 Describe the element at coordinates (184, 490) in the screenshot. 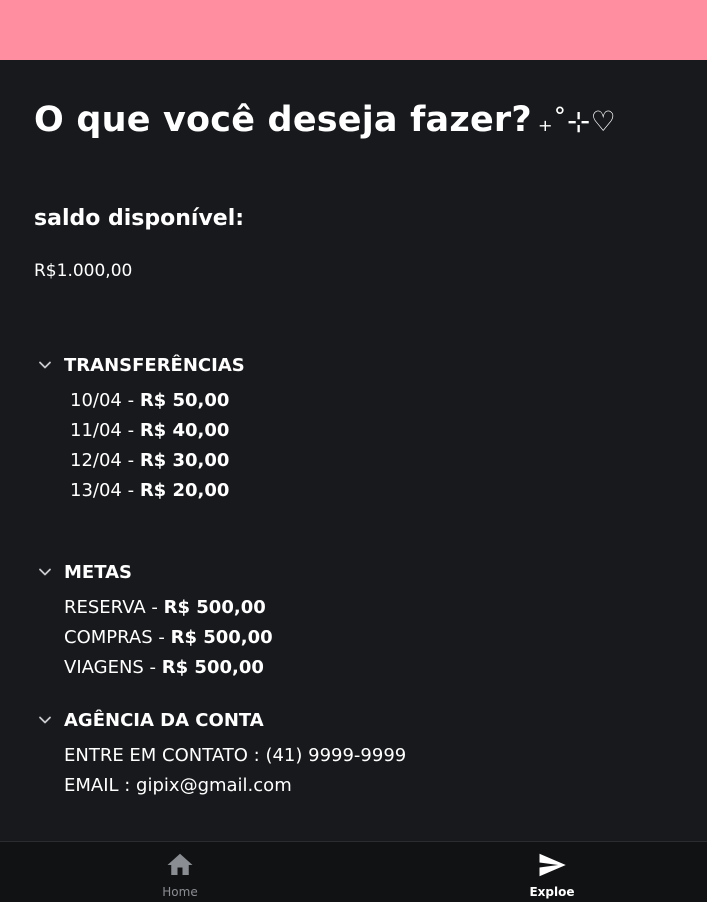

I see `transfer-amount: R$ 20,00` at that location.